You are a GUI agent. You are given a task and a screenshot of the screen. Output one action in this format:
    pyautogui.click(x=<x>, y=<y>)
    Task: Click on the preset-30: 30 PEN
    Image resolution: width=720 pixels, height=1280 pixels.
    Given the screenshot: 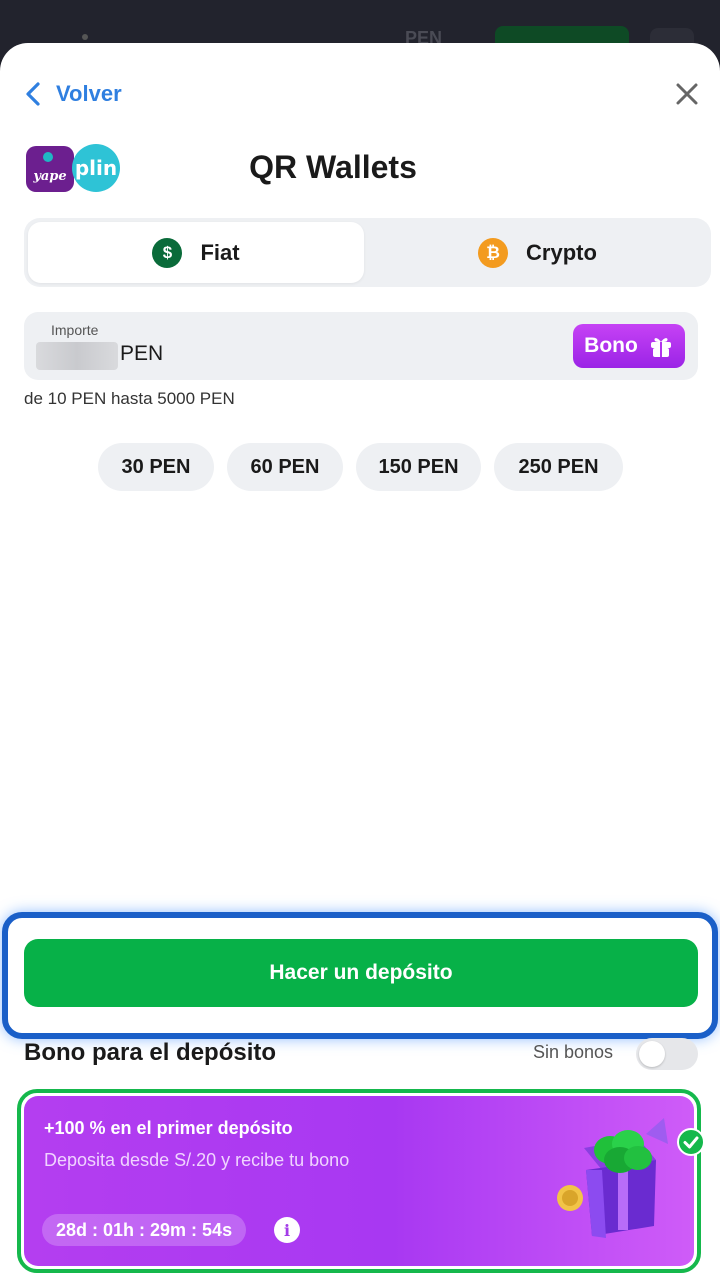 What is the action you would take?
    pyautogui.click(x=156, y=467)
    